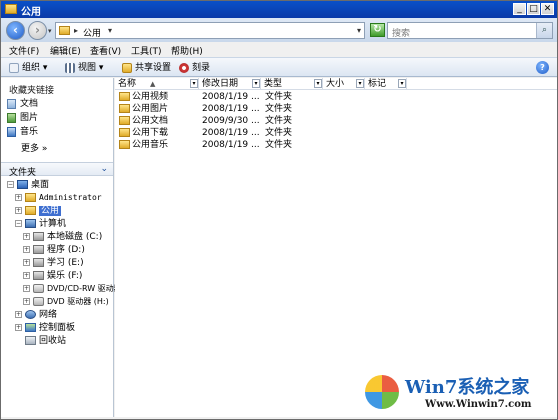 The image size is (558, 420). I want to click on file-row: 公用下载 2008/1/19 ... 文件夹, so click(325, 133).